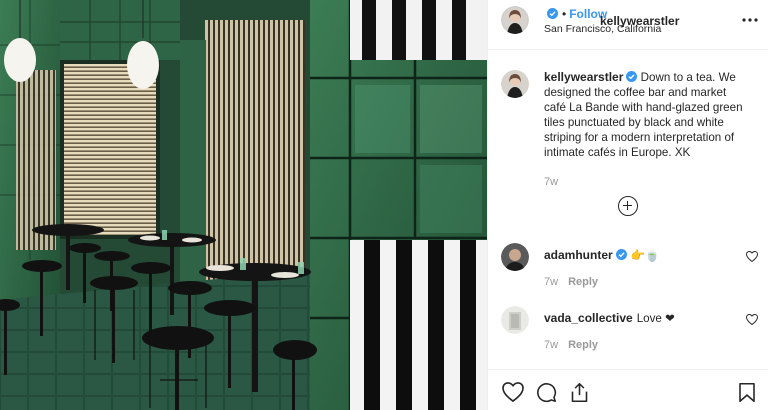 The height and width of the screenshot is (410, 768). What do you see at coordinates (611, 17) in the screenshot?
I see `header-title-line: kellywearstler • Follow` at bounding box center [611, 17].